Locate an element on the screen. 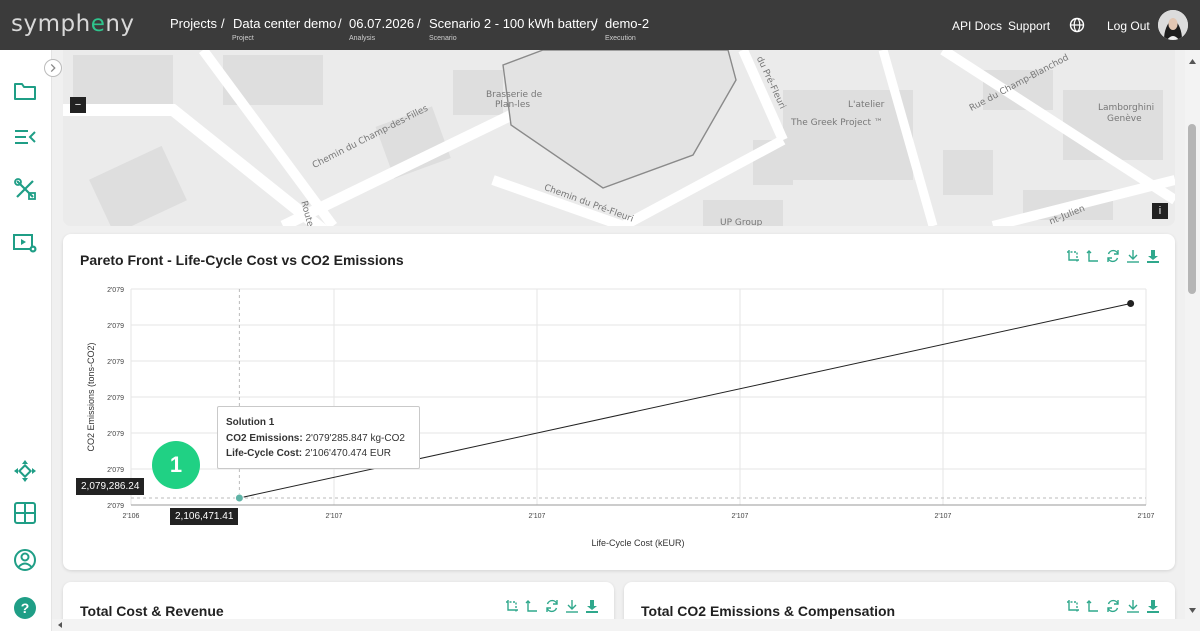 This screenshot has width=1200, height=631. api-docs-link: API Docs is located at coordinates (977, 26).